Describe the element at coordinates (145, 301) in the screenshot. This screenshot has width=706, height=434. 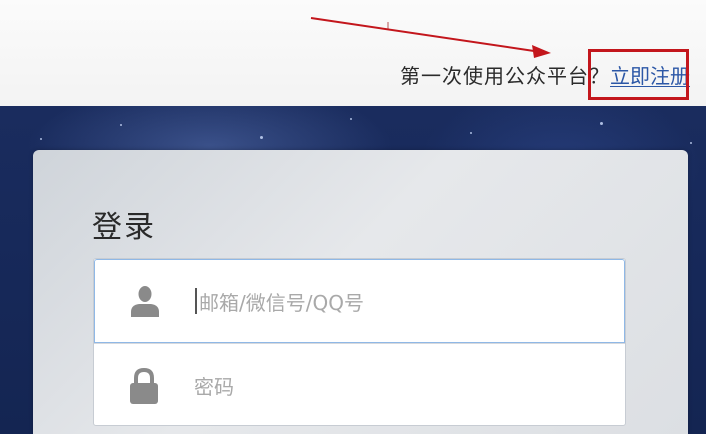
I see `user-icon` at that location.